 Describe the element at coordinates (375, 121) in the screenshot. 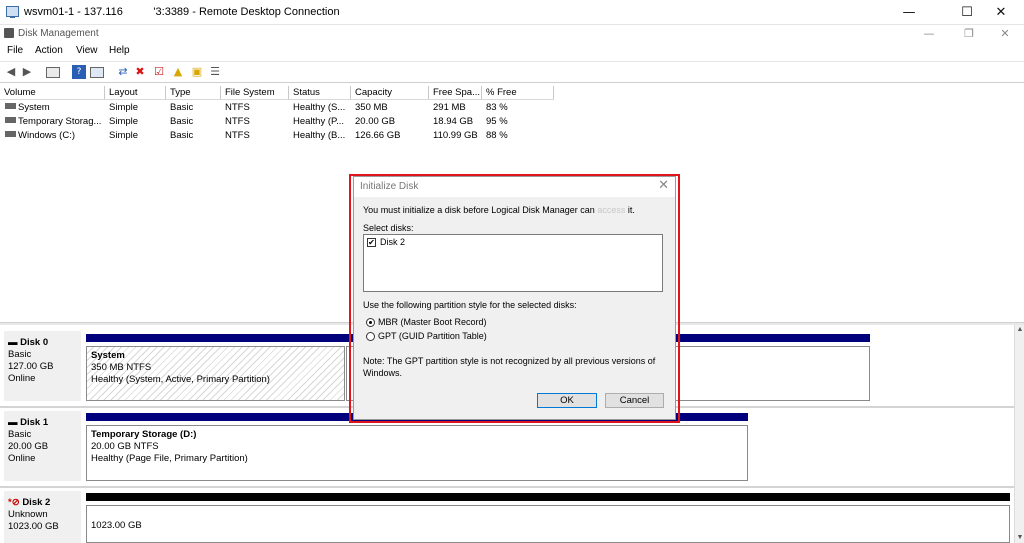

I see `capacity-cell: 20.00 GB` at that location.